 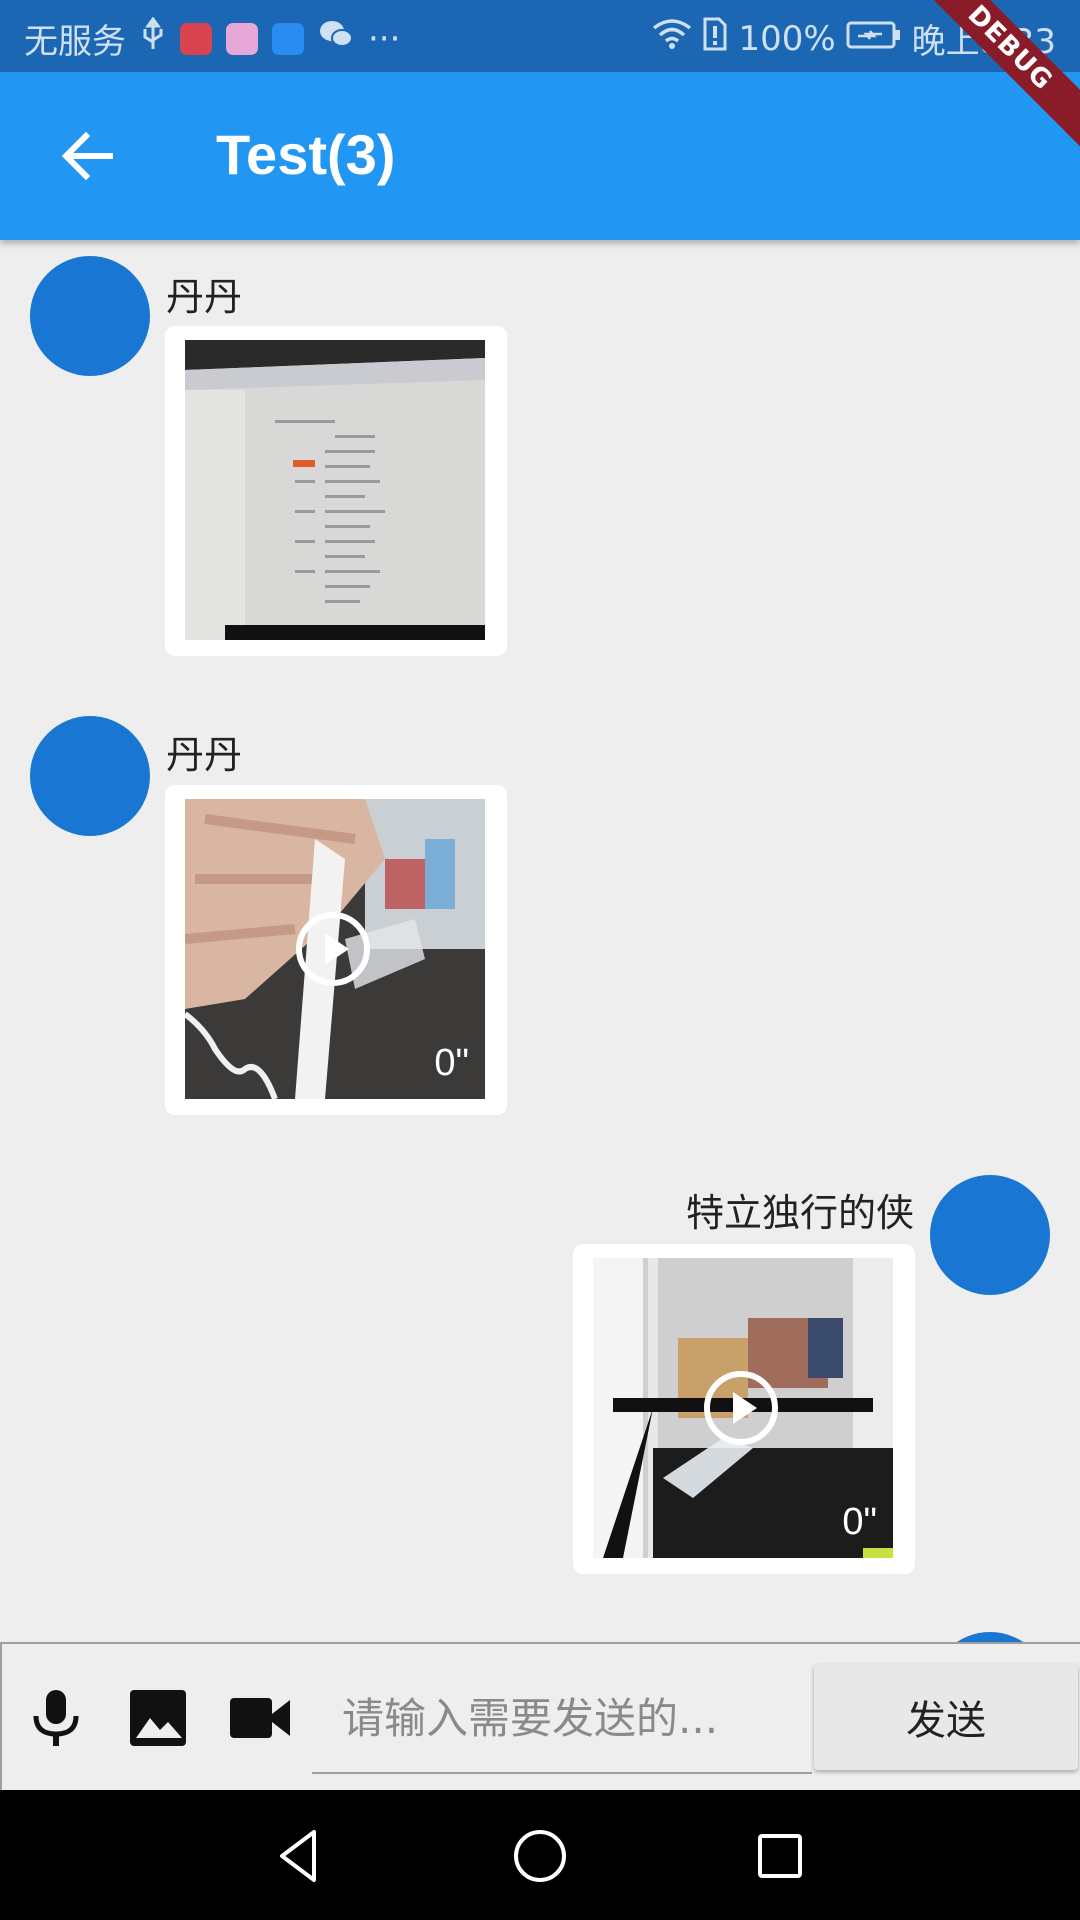 What do you see at coordinates (196, 38) in the screenshot?
I see `huawei-app-icon` at bounding box center [196, 38].